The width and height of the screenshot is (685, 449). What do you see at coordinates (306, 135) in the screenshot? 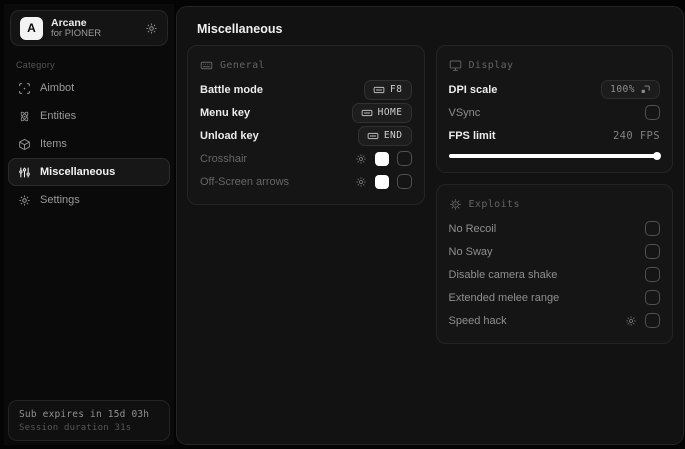
I see `setting-row-unload-key: Unload key END` at bounding box center [306, 135].